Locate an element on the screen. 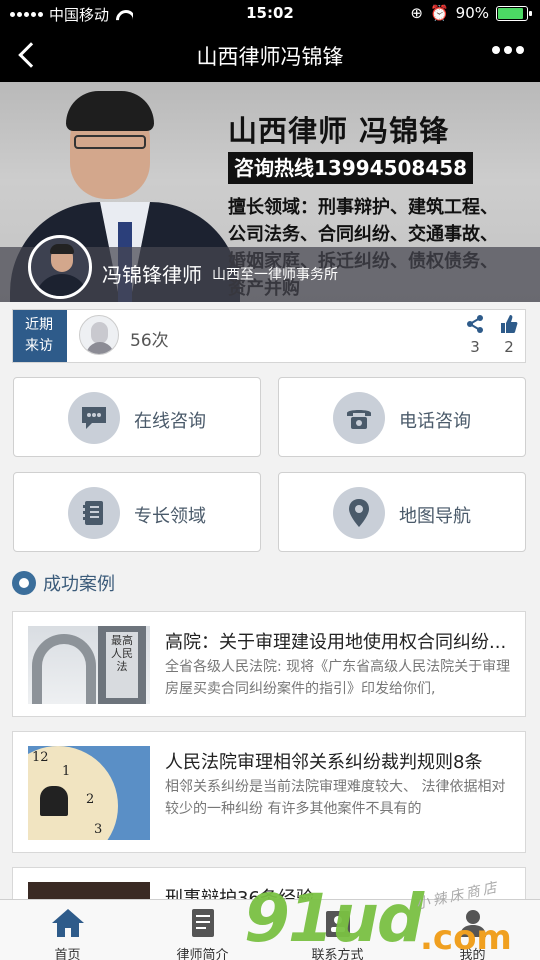 The height and width of the screenshot is (960, 540). map-pin-icon is located at coordinates (359, 513).